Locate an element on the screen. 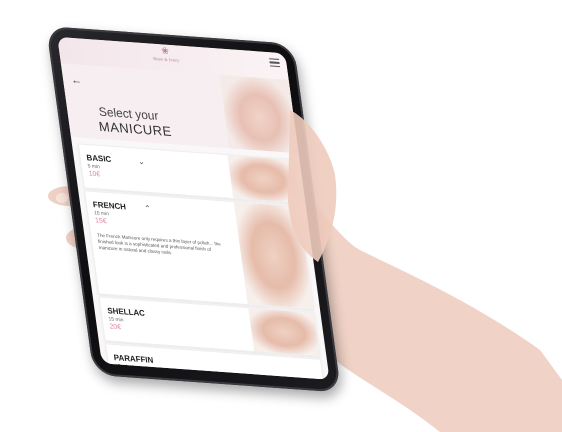 Image resolution: width=562 pixels, height=432 pixels. service-name: BASIC is located at coordinates (98, 159).